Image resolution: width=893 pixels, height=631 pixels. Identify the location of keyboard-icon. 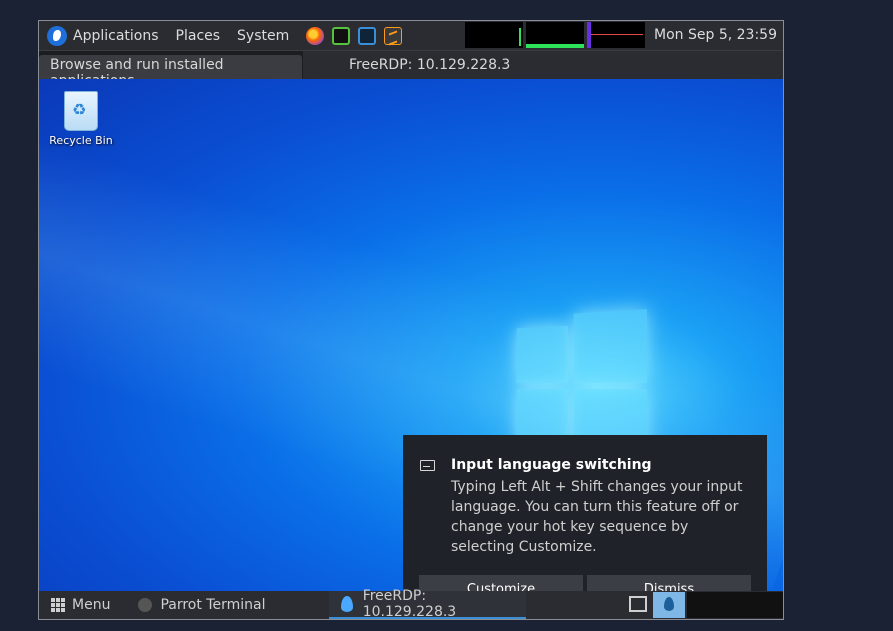
(427, 465).